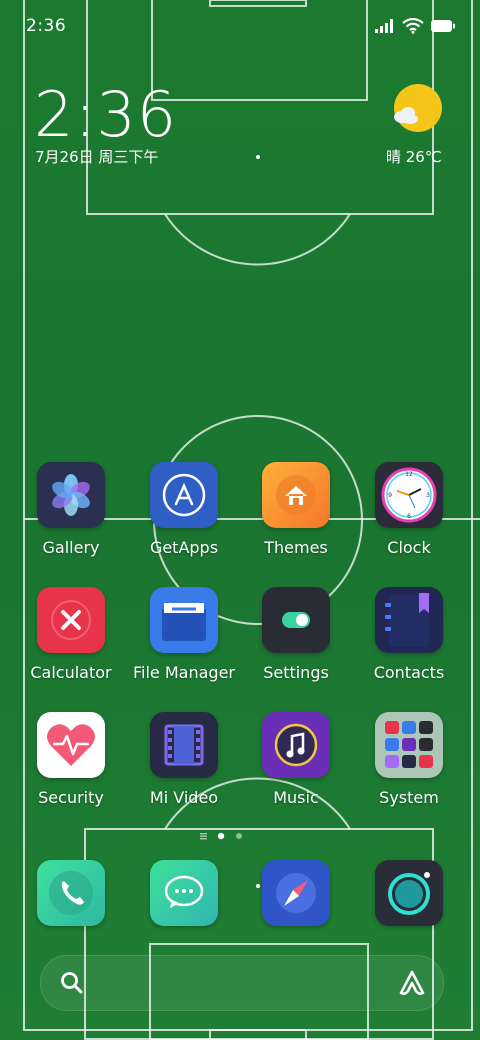 This screenshot has height=1040, width=480. What do you see at coordinates (221, 836) in the screenshot?
I see `page-dot-current` at bounding box center [221, 836].